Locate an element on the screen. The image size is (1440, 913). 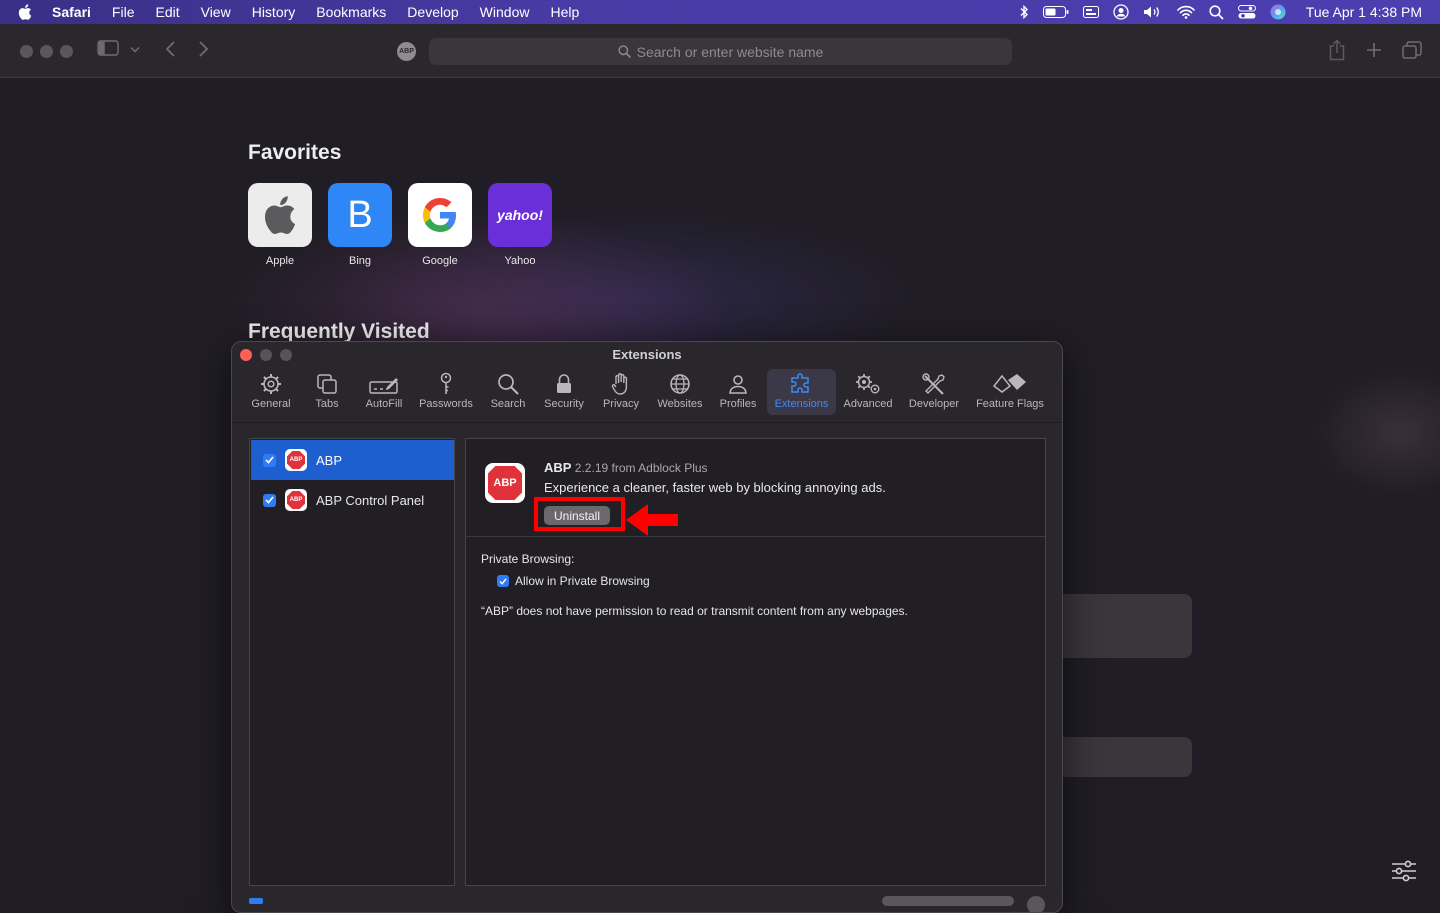
back-button-icon is located at coordinates (170, 49).